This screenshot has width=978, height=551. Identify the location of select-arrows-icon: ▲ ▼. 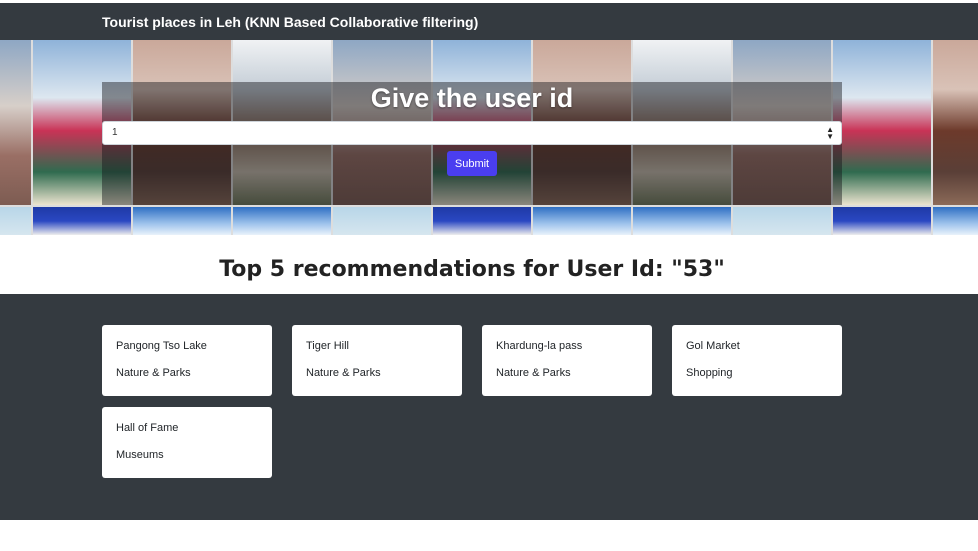
(830, 133).